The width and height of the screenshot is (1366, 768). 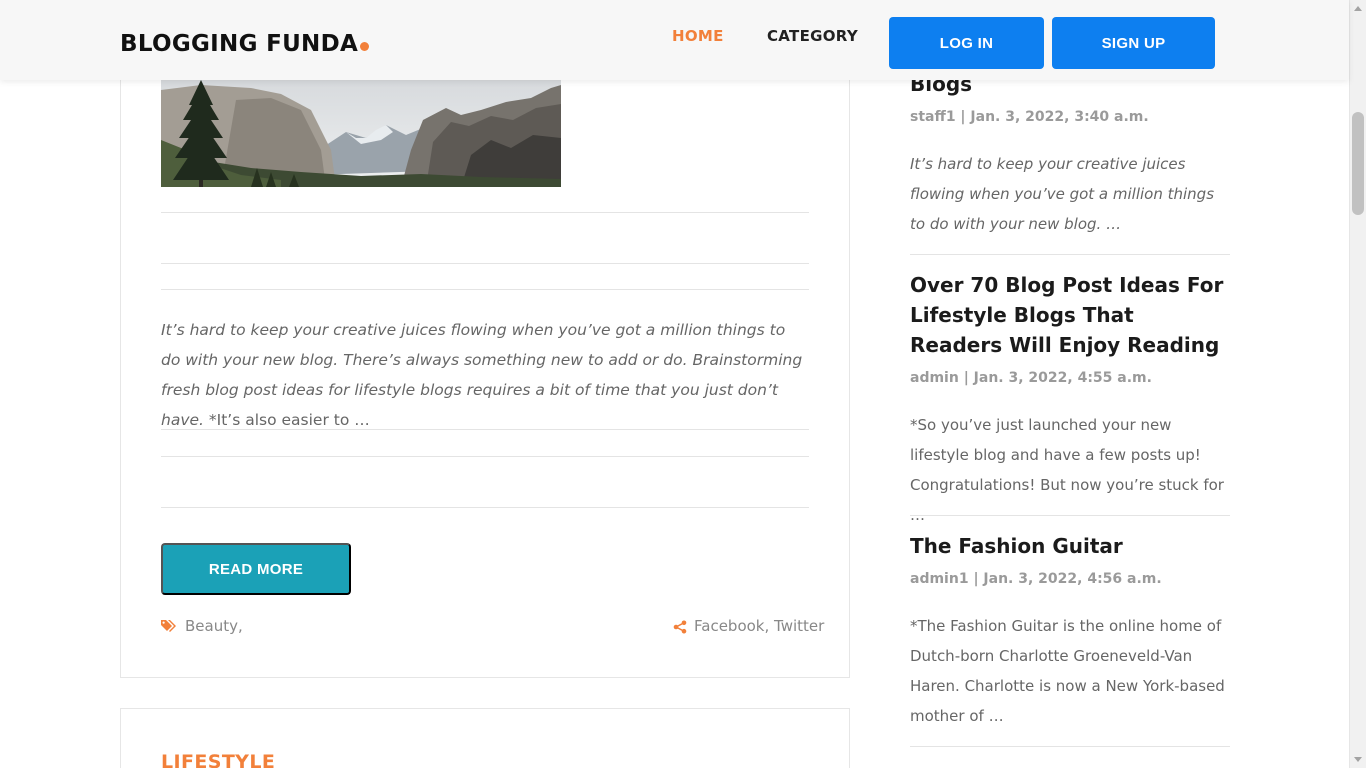 I want to click on post-category-heading: LIFESTYLE, so click(x=218, y=759).